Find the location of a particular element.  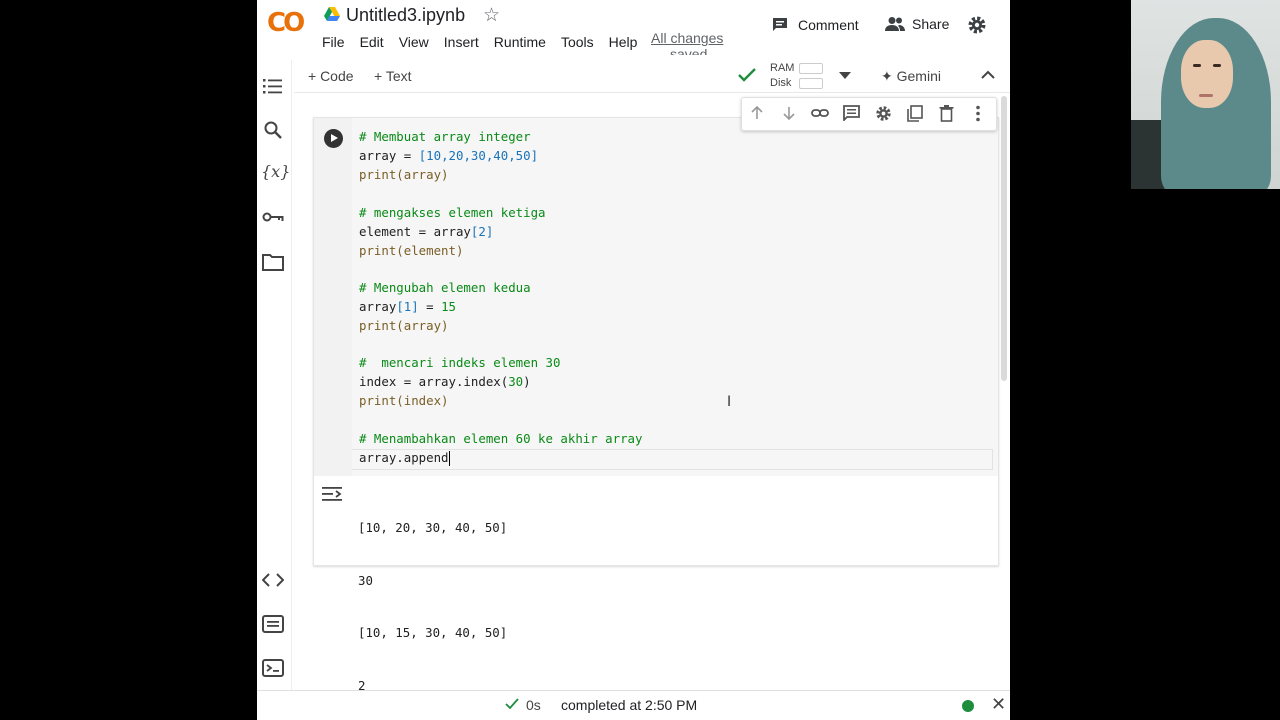

connected-check-icon is located at coordinates (747, 75).